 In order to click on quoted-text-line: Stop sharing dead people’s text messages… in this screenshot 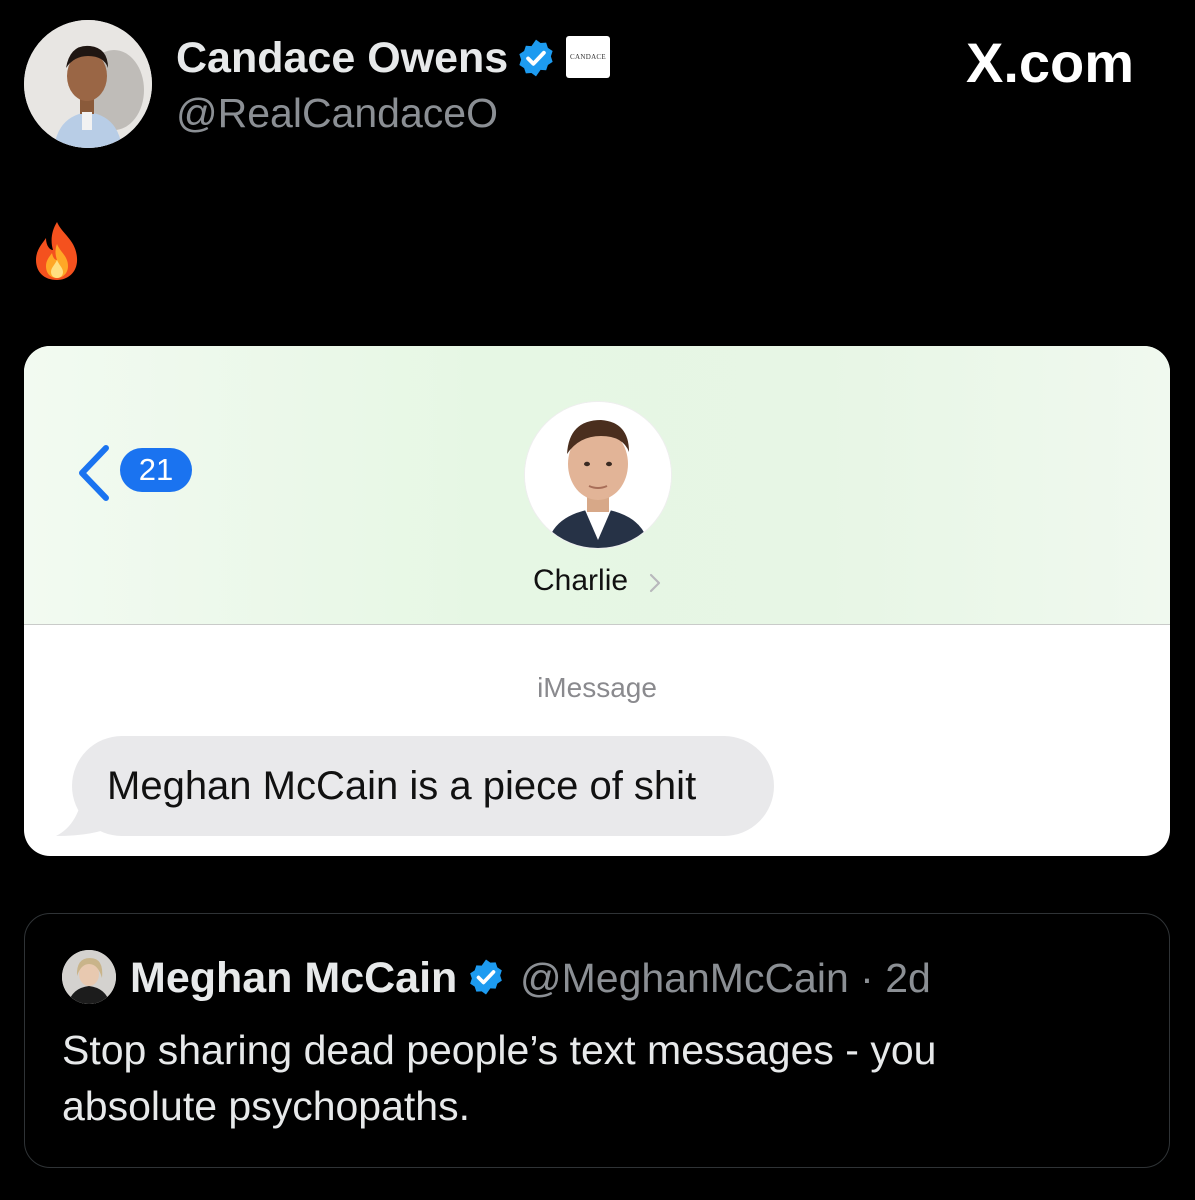, I will do `click(499, 1050)`.